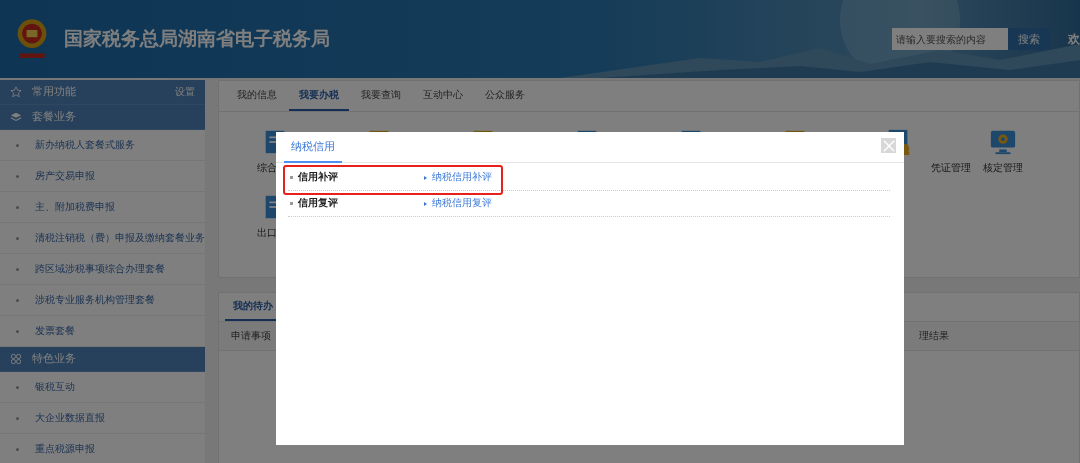  I want to click on tab: 我要办税, so click(319, 96).